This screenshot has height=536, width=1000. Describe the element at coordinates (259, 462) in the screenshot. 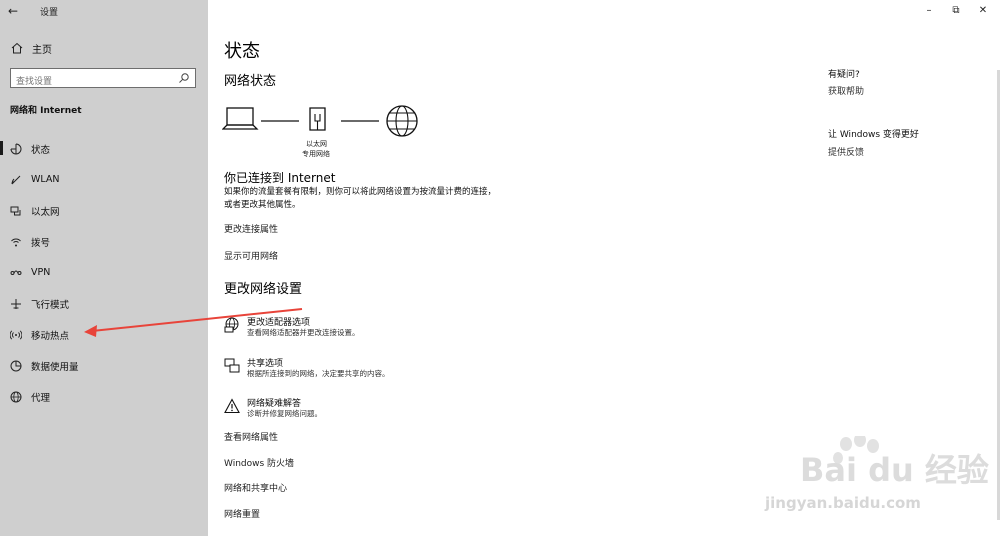

I see `windows-firewall-link: Windows 防火墙` at that location.